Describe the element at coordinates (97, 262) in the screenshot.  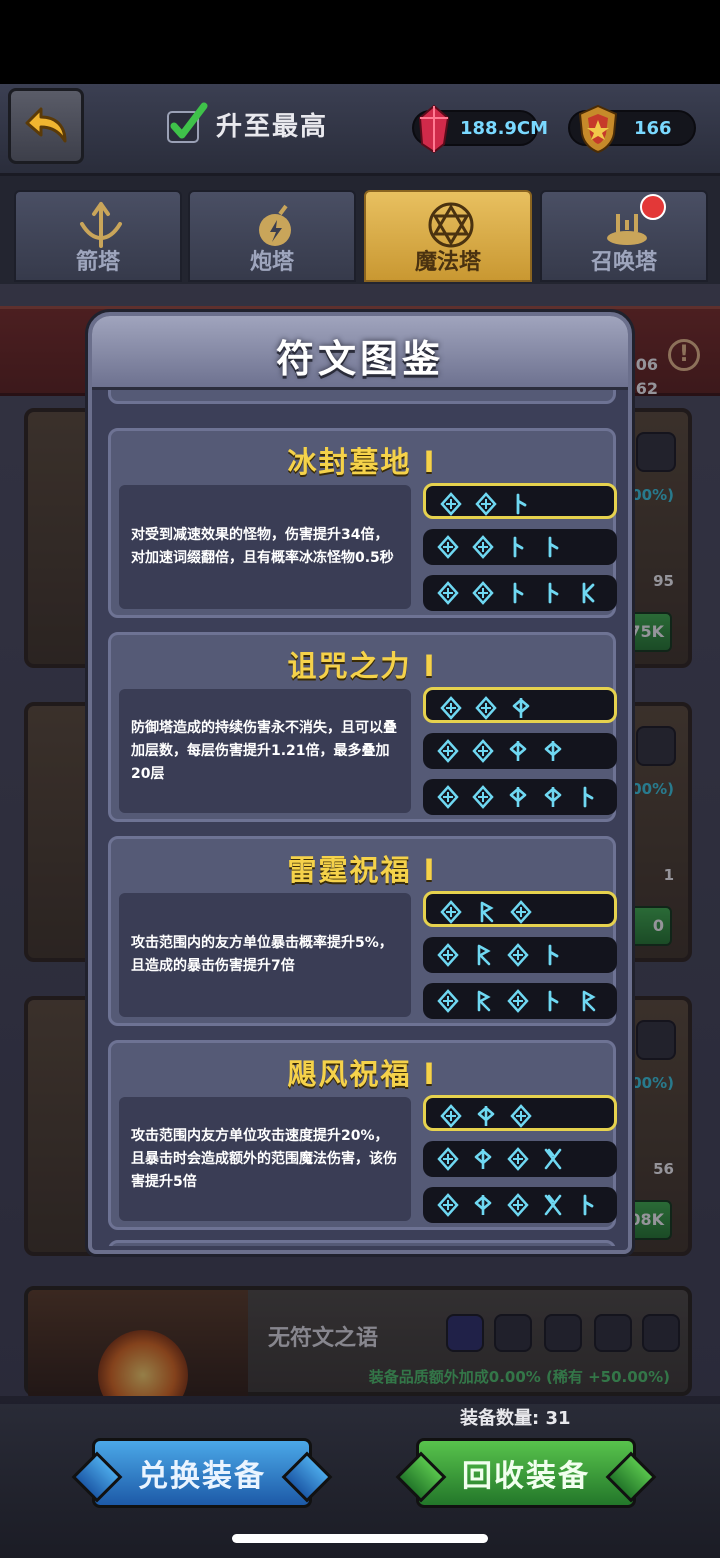
I see `tab-label: 箭塔` at that location.